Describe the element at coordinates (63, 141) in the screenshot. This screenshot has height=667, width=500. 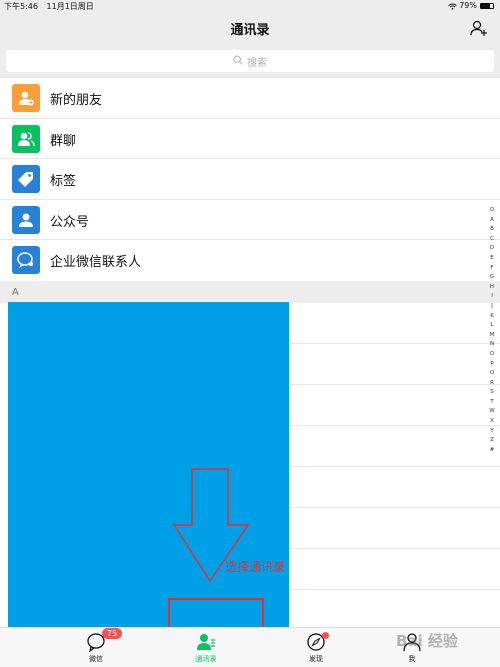
I see `group-chats-label: 群聊` at that location.